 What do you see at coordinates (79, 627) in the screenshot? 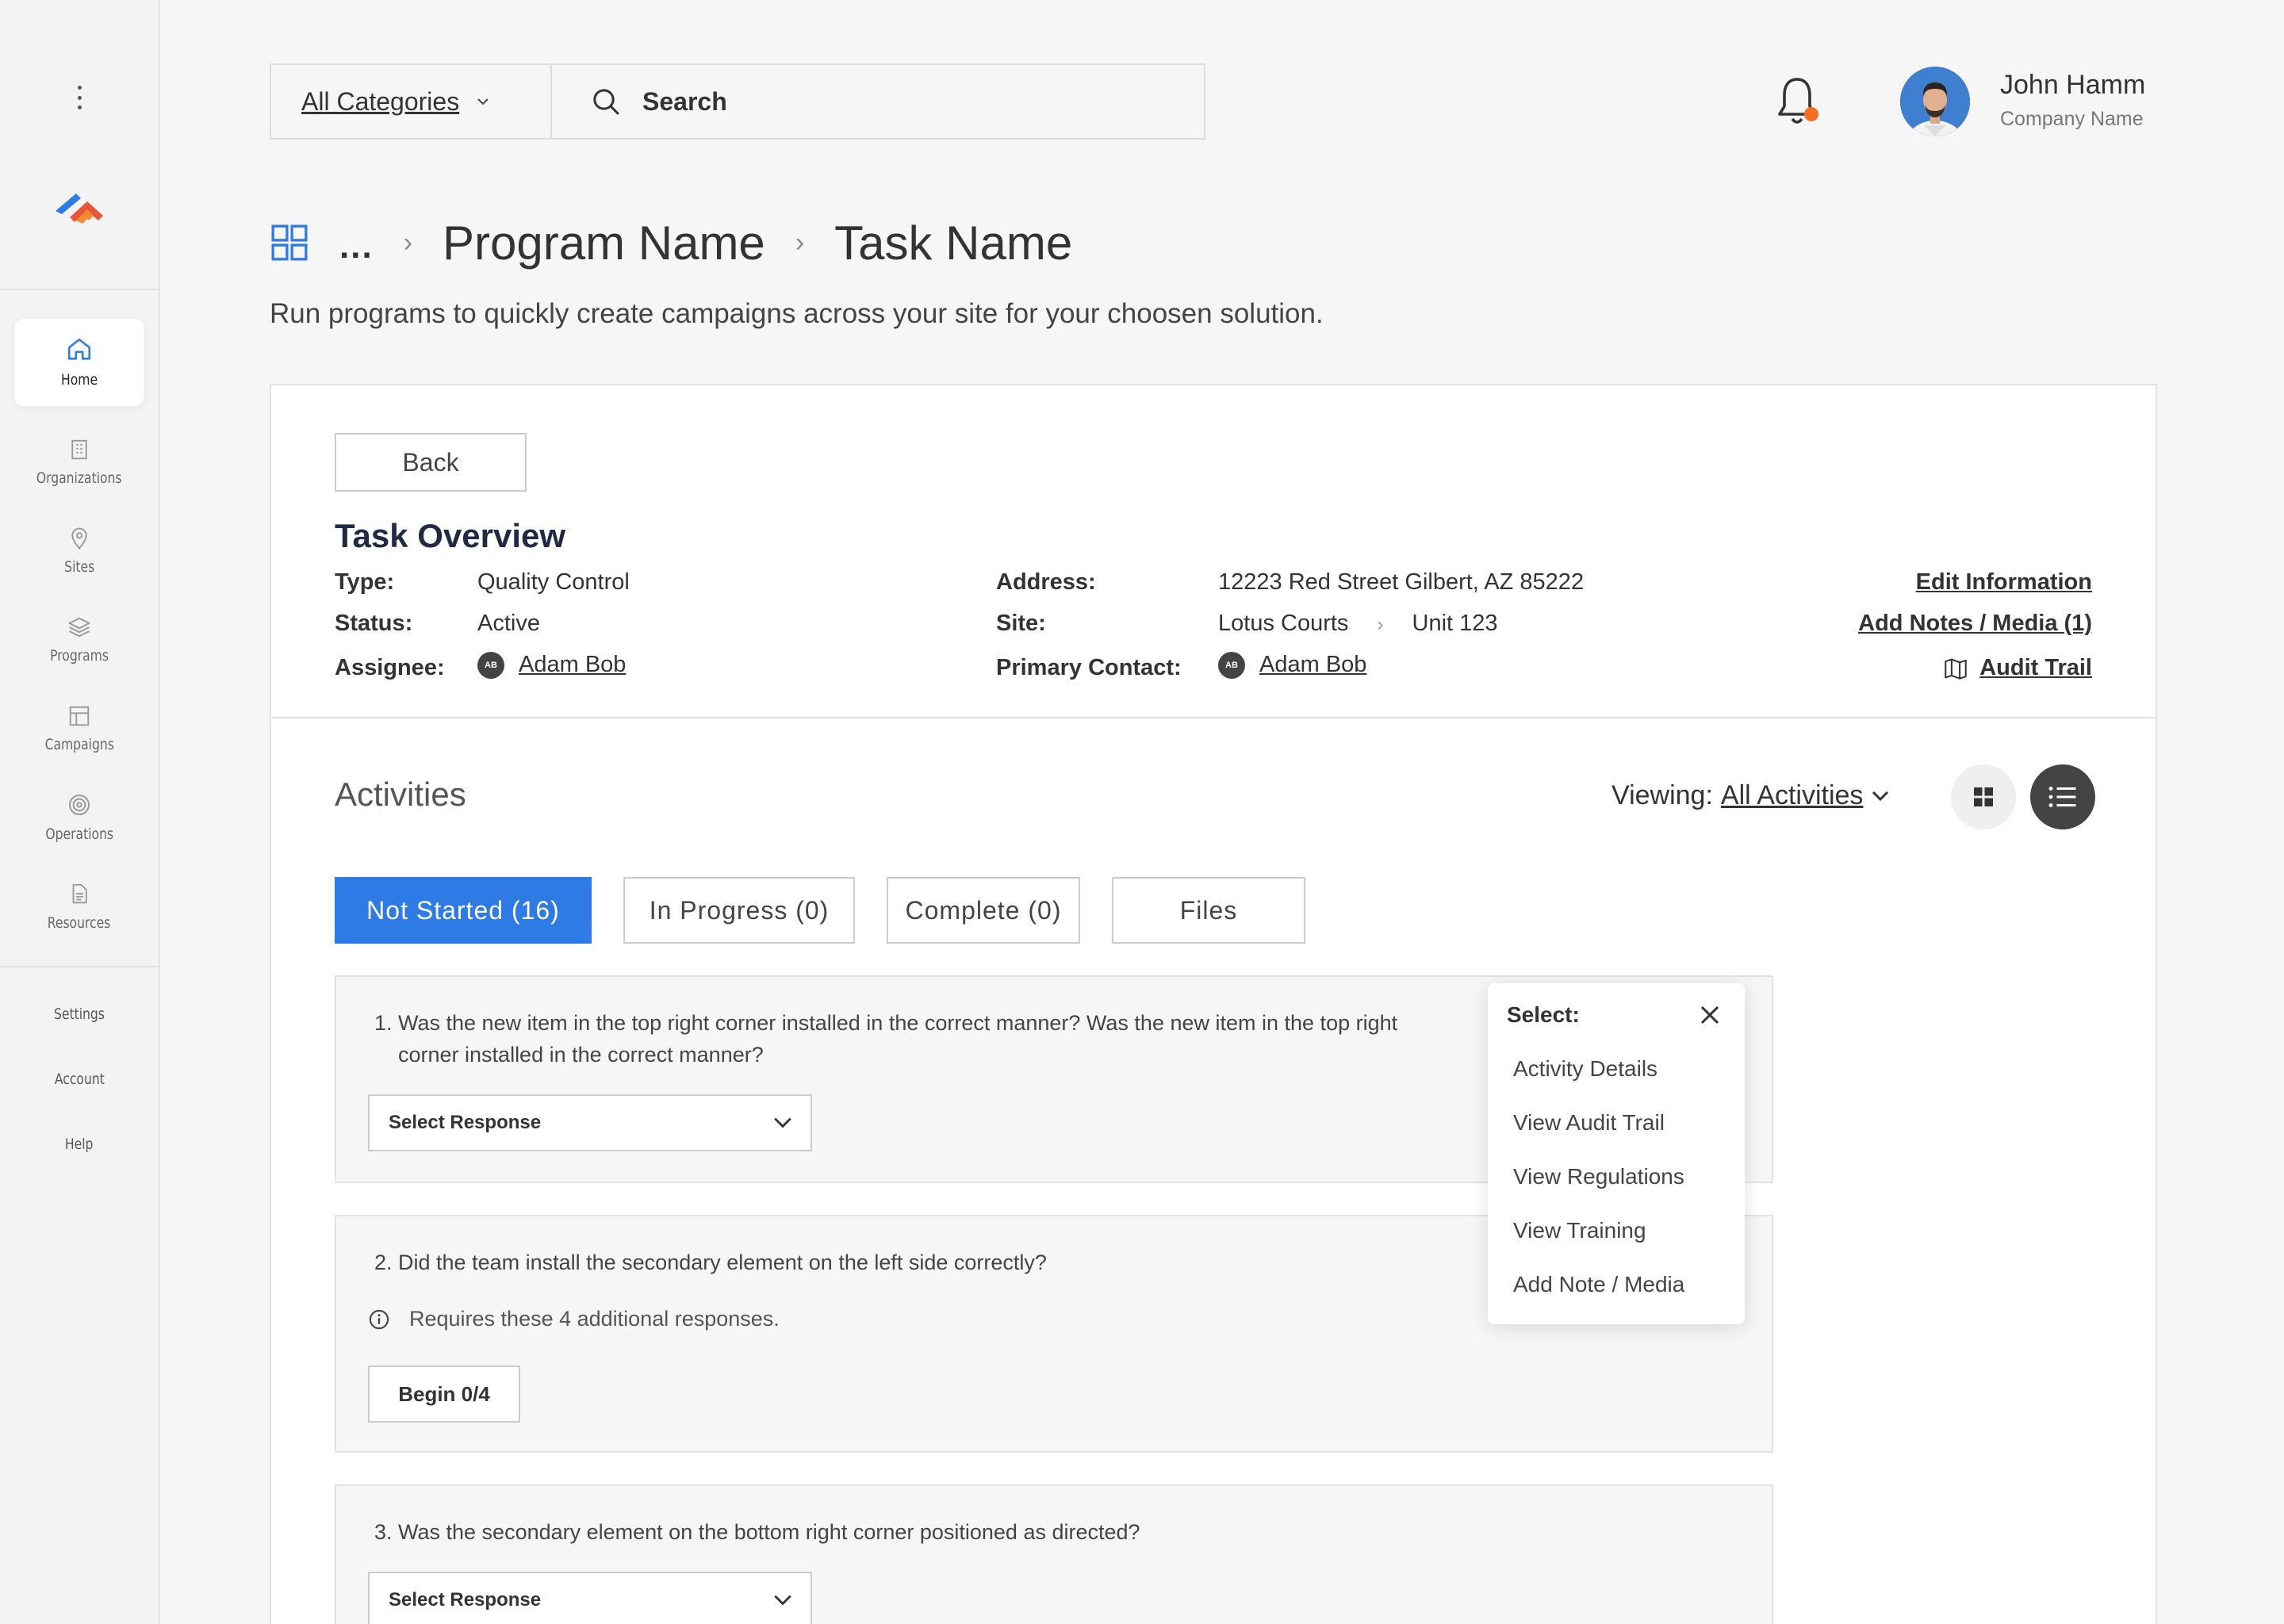
I see `layers-icon` at bounding box center [79, 627].